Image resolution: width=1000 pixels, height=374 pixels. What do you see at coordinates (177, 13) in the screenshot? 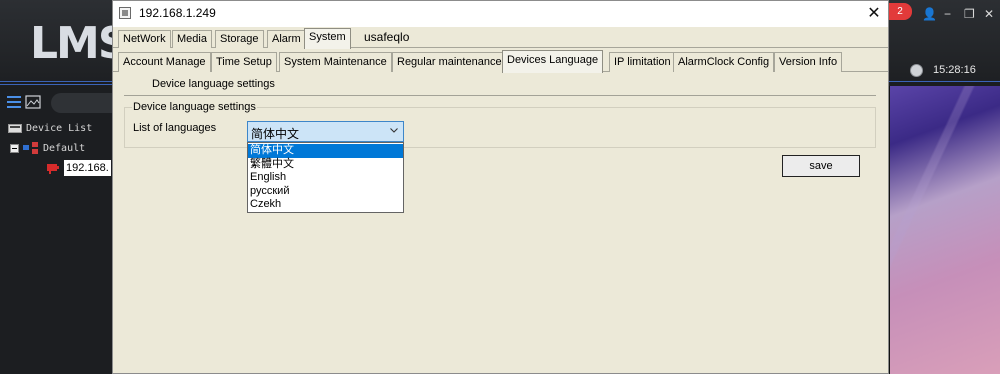
I see `dialog-title: 192.168.1.249` at bounding box center [177, 13].